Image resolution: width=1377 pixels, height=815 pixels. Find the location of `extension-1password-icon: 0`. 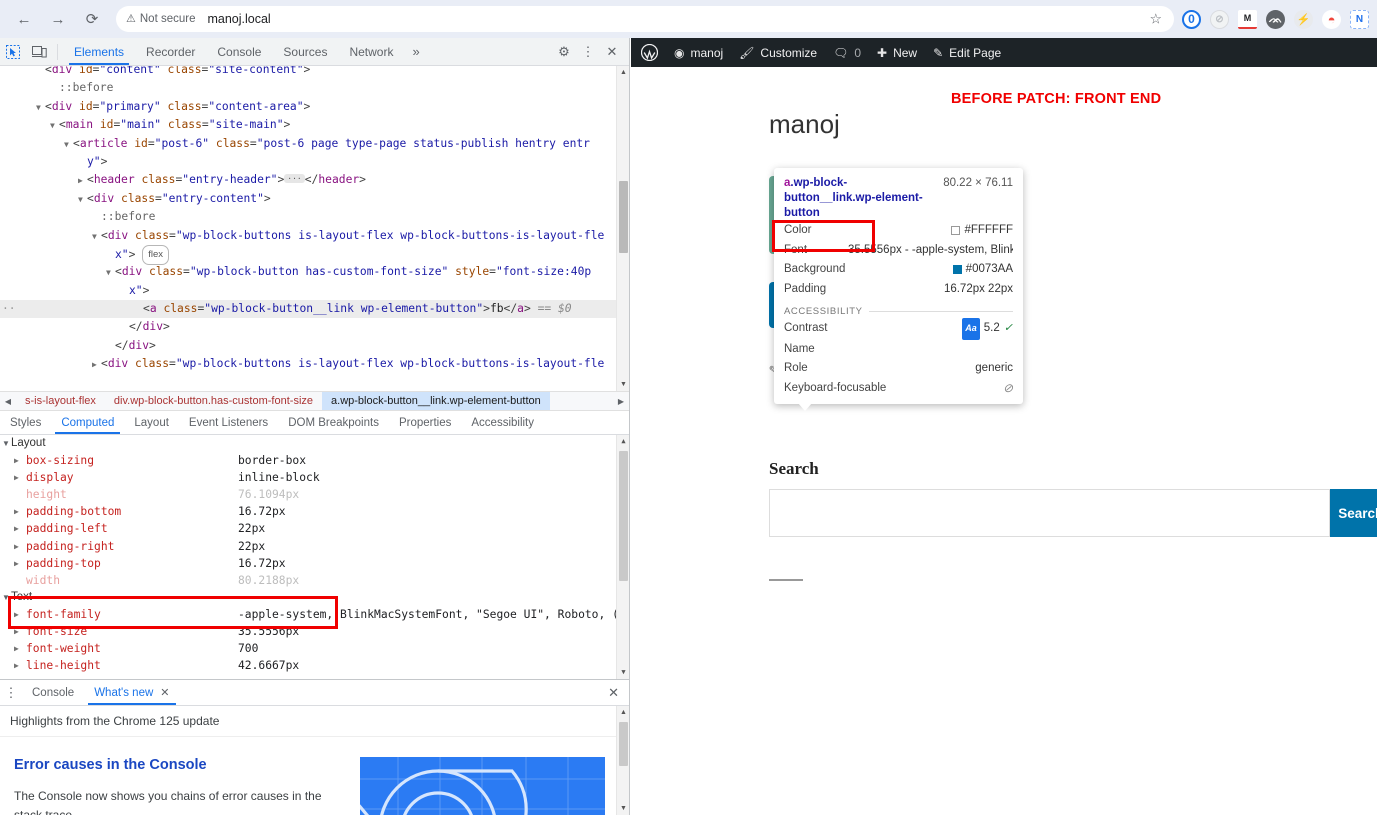

extension-1password-icon: 0 is located at coordinates (1191, 19).